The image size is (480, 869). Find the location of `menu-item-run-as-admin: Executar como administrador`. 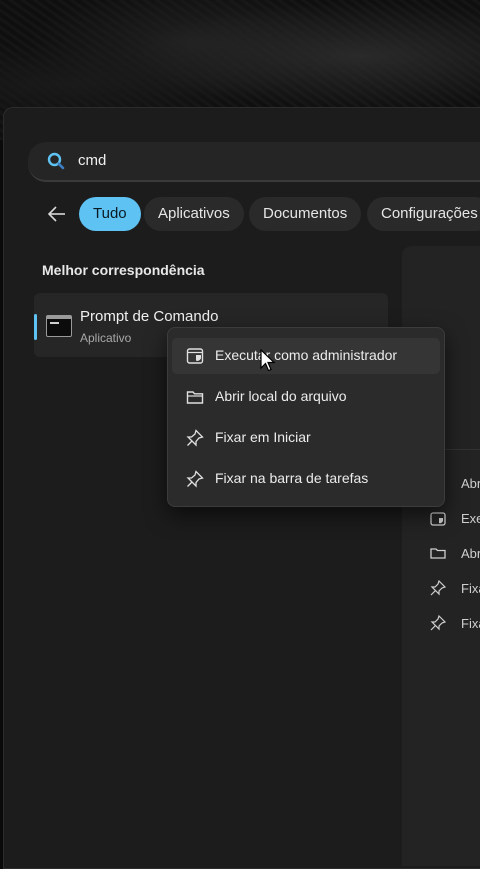

menu-item-run-as-admin: Executar como administrador is located at coordinates (306, 356).